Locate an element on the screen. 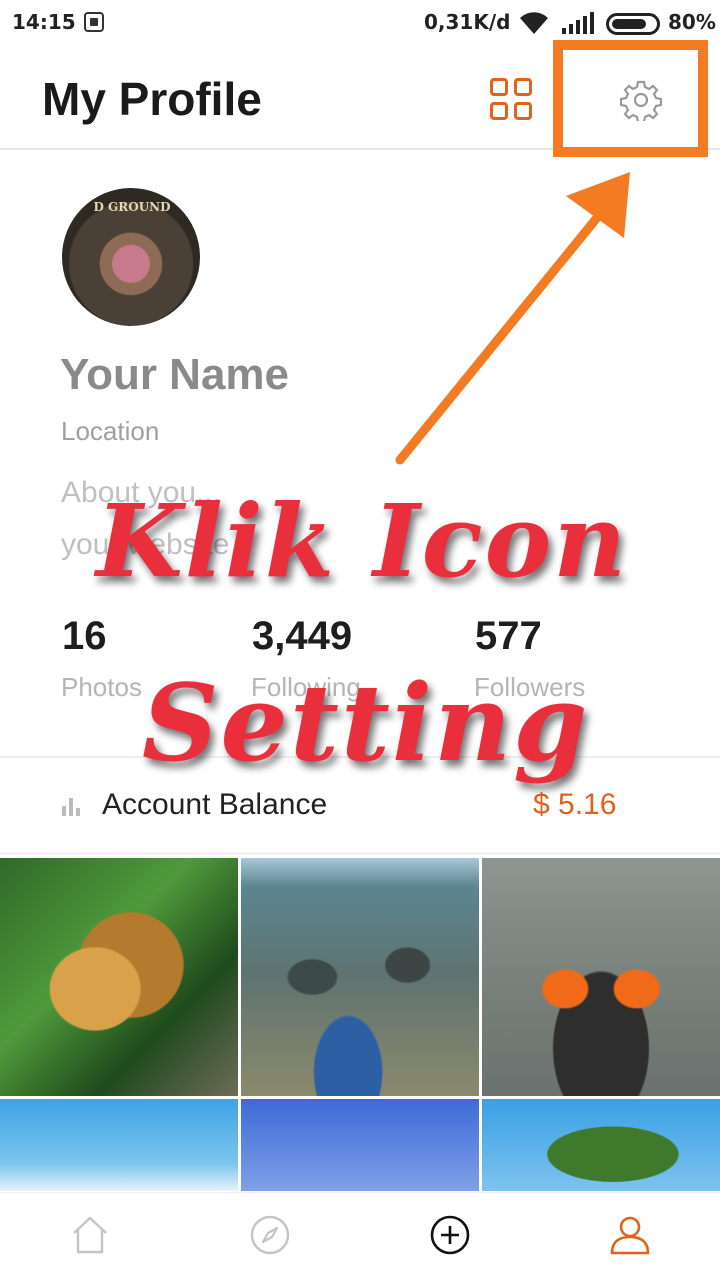  signal-icon is located at coordinates (578, 23).